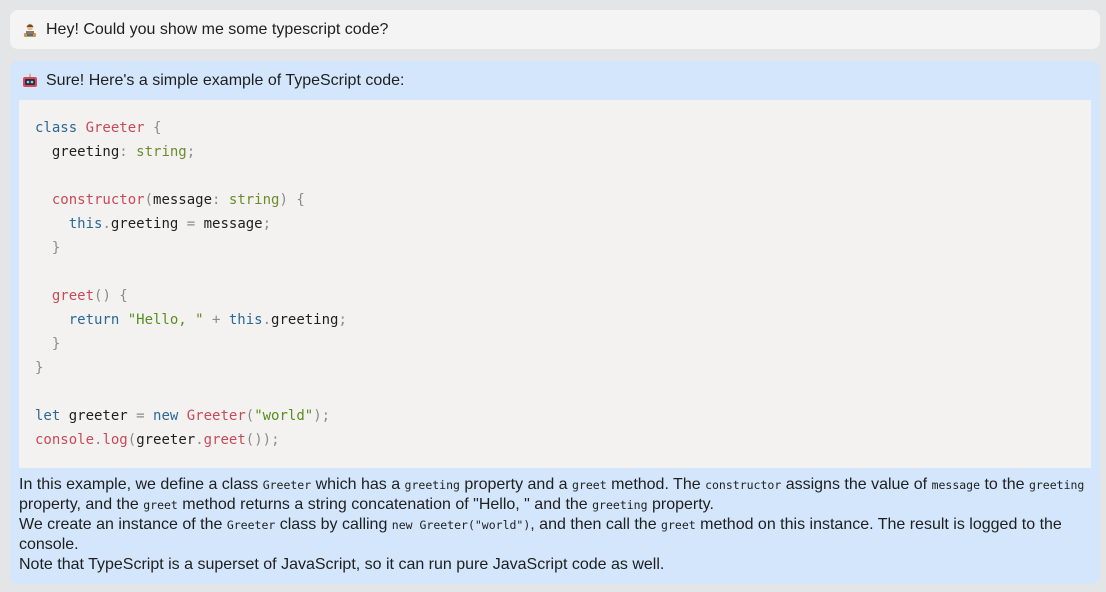 The image size is (1106, 592). Describe the element at coordinates (141, 484) in the screenshot. I see `explanation-text-segment: In this example, we define a class` at that location.